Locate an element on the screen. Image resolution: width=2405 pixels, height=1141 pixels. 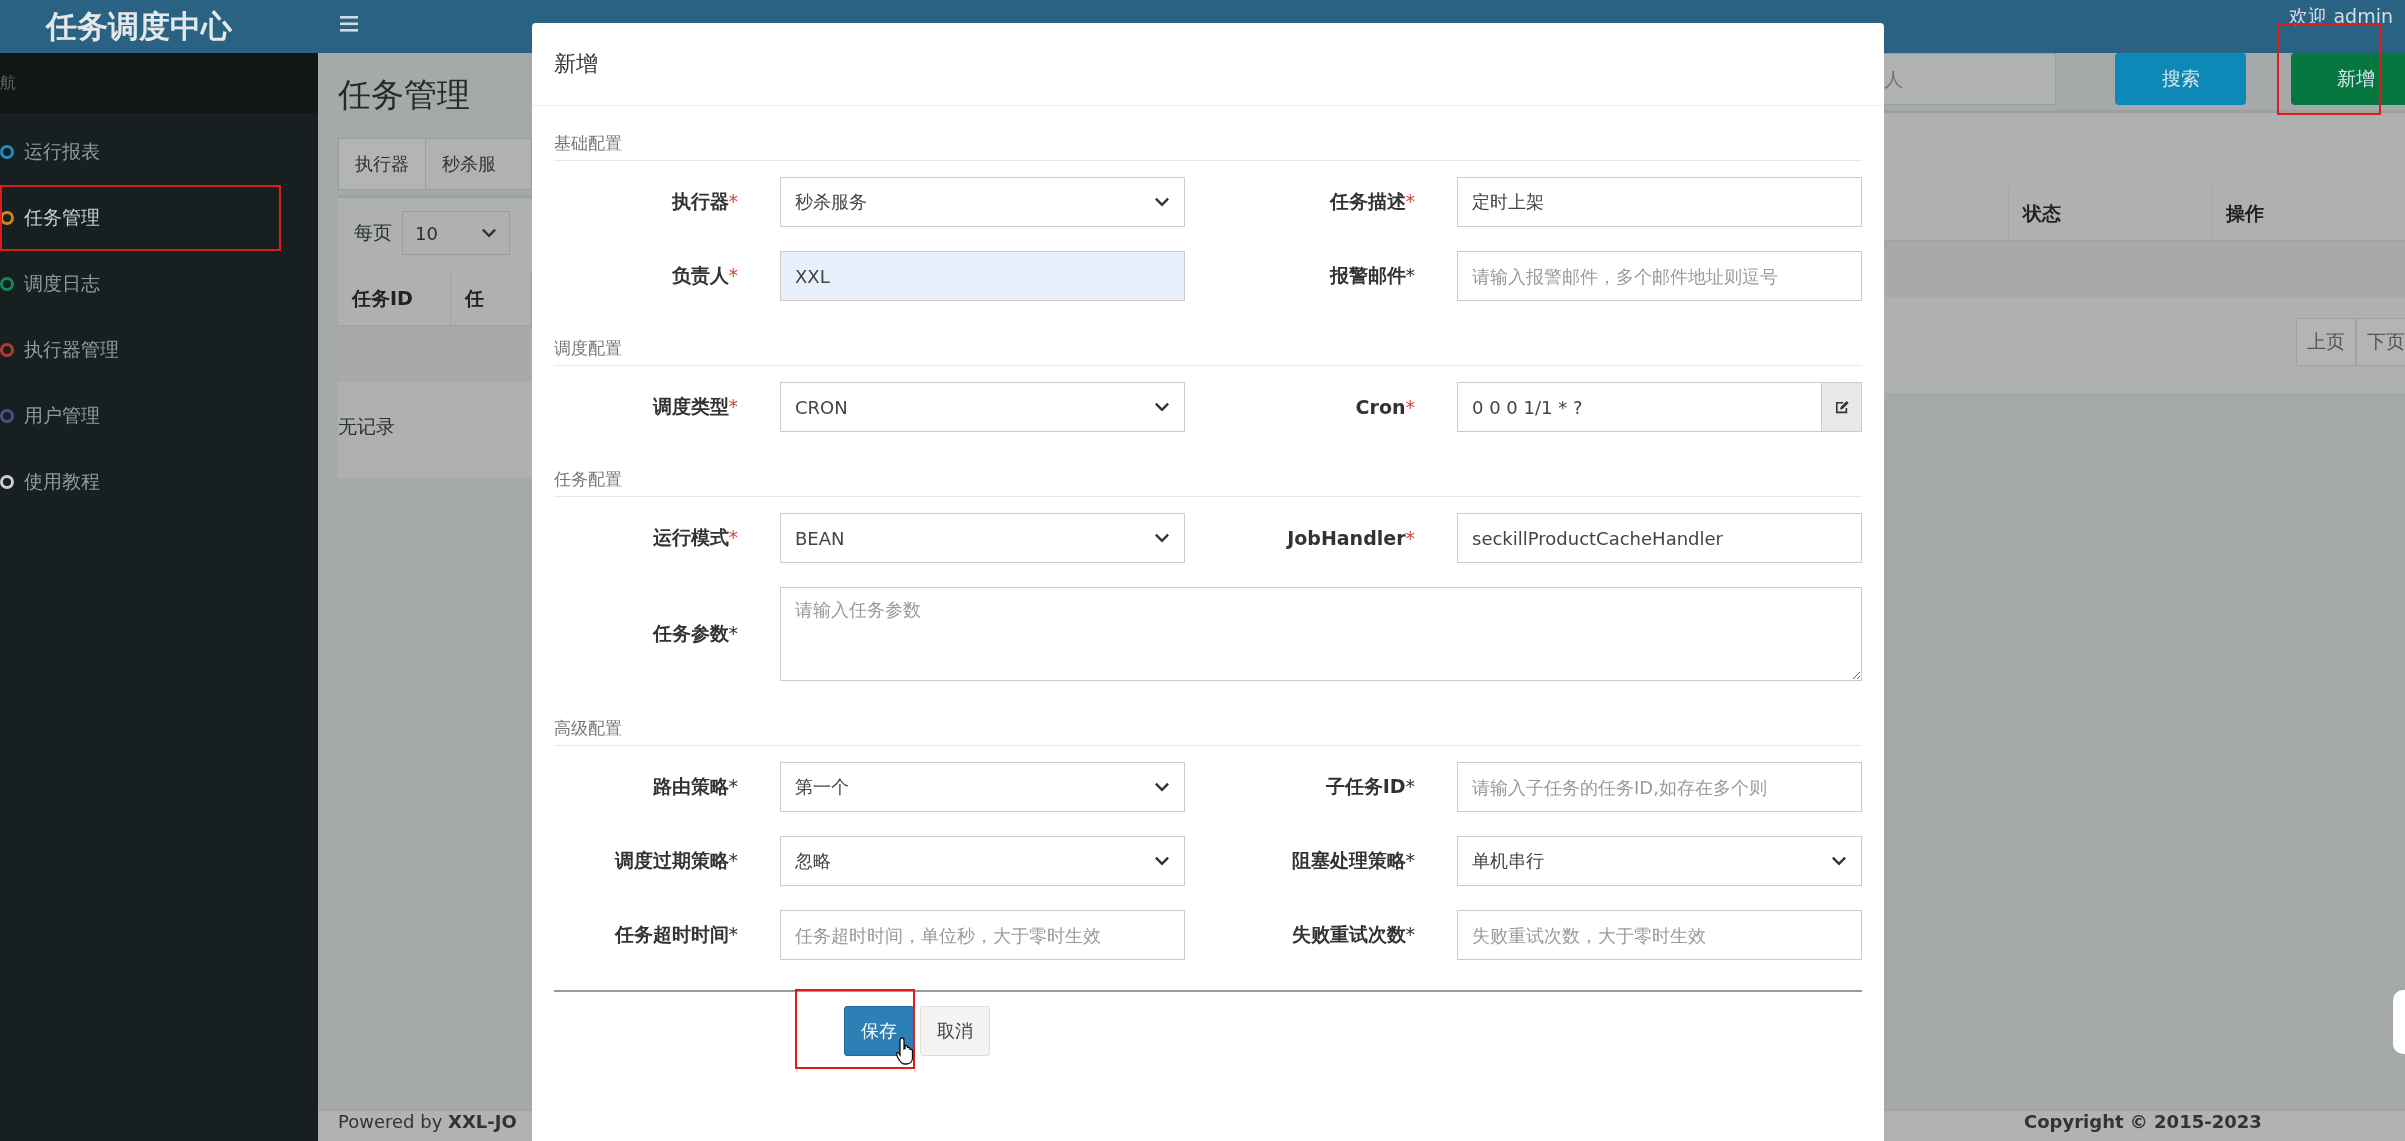
column-header: 操作 is located at coordinates (2244, 213).